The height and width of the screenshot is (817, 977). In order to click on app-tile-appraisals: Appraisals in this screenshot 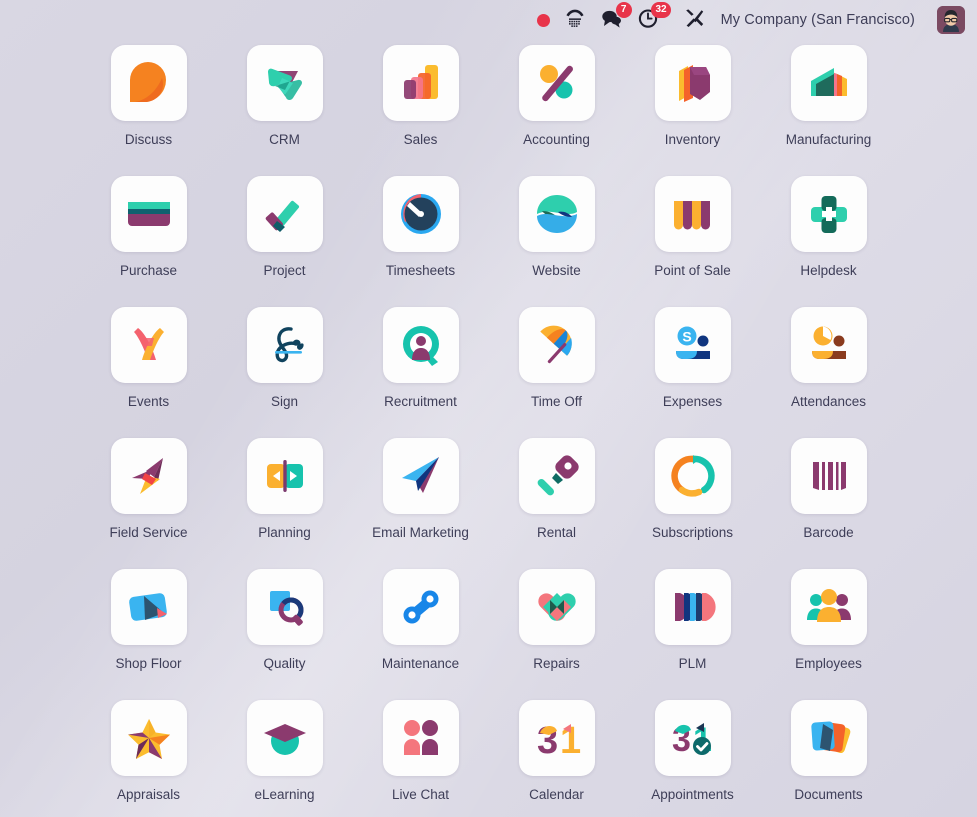, I will do `click(149, 757)`.